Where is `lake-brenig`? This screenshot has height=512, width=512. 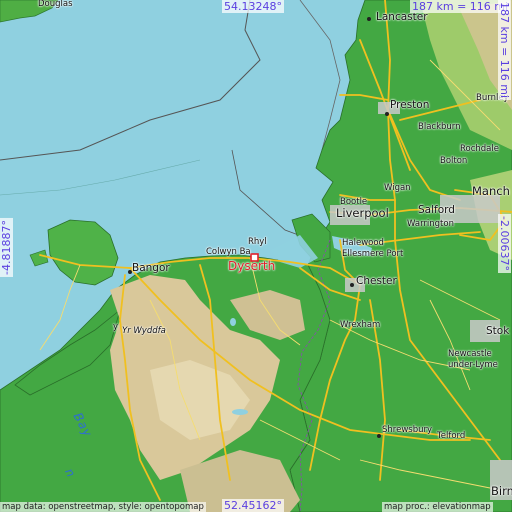 lake-brenig is located at coordinates (233, 322).